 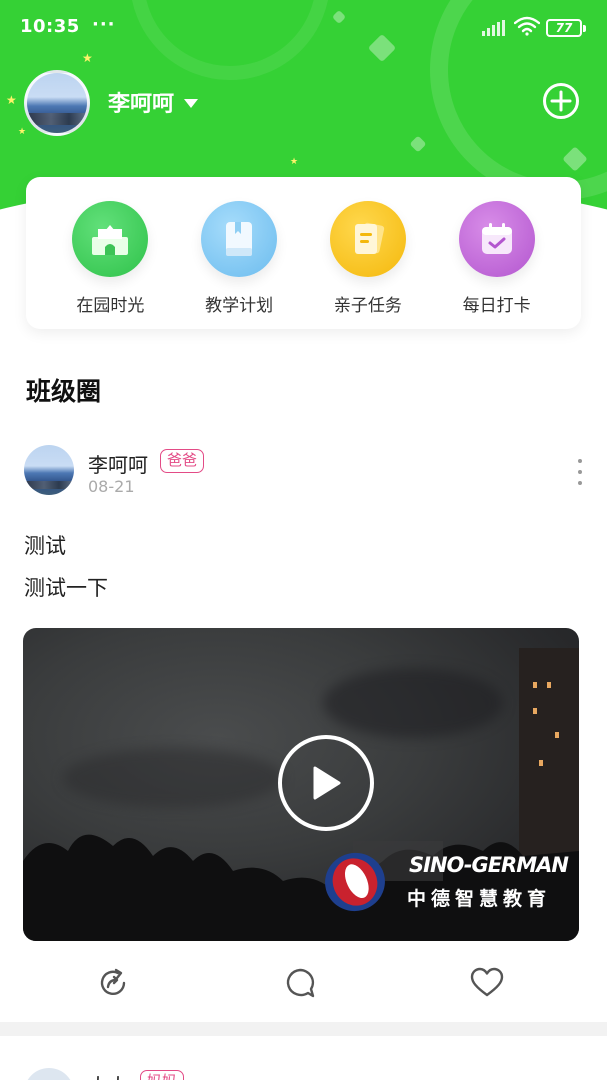 I want to click on quick-item-parent-task: 亲子任务, so click(x=368, y=253).